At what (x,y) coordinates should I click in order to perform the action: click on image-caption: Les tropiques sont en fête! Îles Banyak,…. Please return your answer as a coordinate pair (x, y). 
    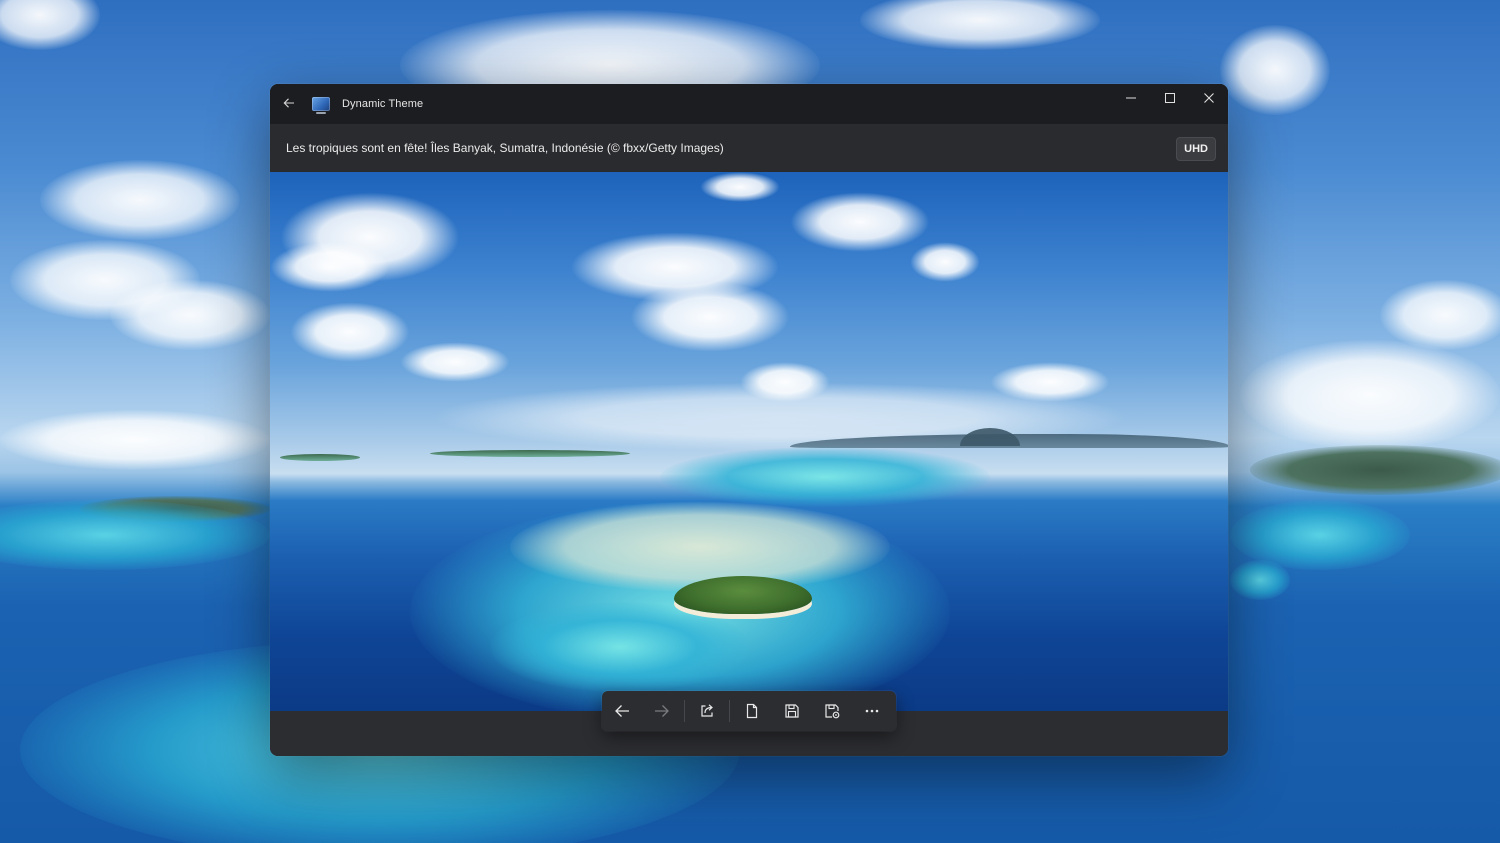
    Looking at the image, I should click on (505, 148).